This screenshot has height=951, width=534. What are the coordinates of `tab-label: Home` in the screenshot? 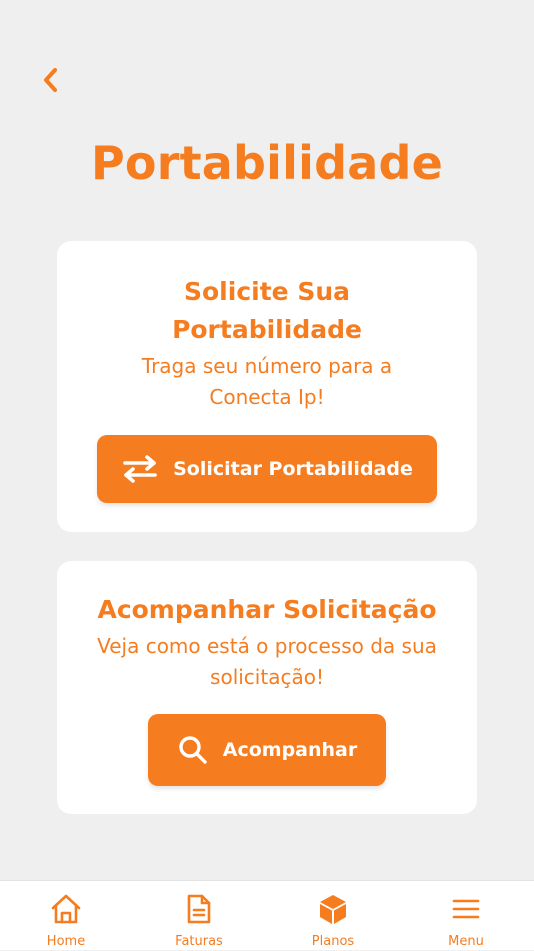 It's located at (66, 941).